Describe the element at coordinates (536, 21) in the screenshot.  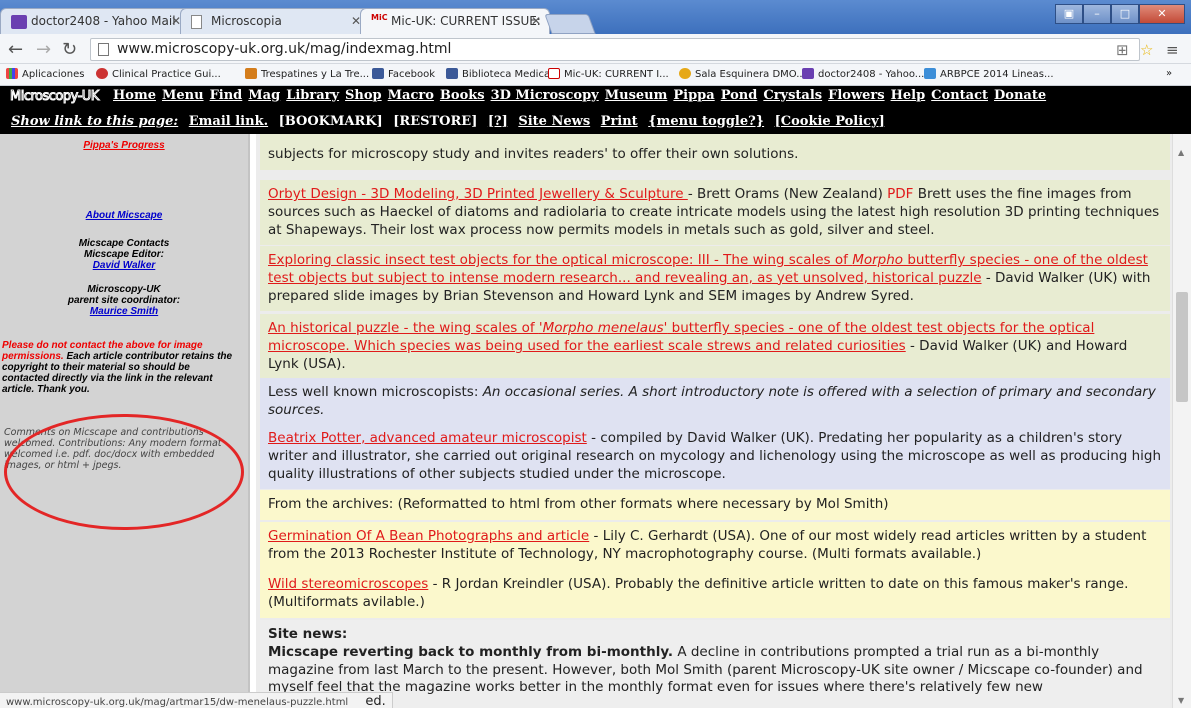
I see `close-icon: ✕` at that location.